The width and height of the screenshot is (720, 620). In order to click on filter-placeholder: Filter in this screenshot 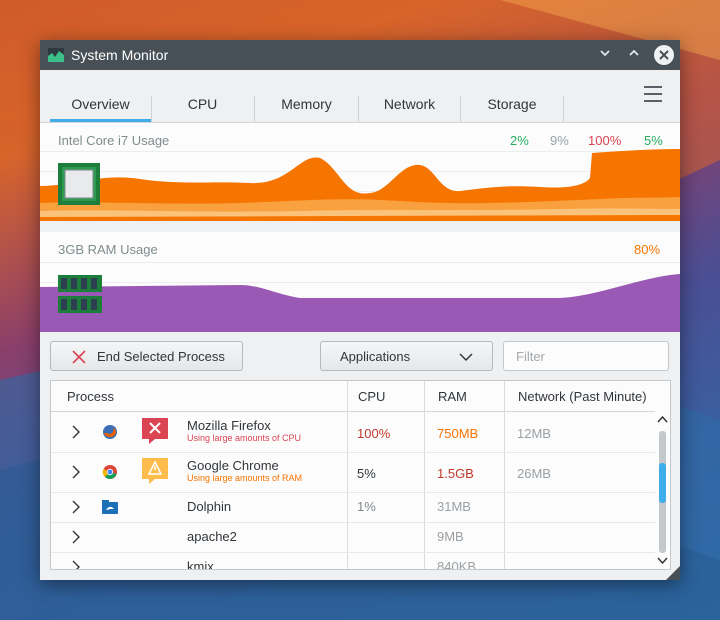, I will do `click(530, 356)`.